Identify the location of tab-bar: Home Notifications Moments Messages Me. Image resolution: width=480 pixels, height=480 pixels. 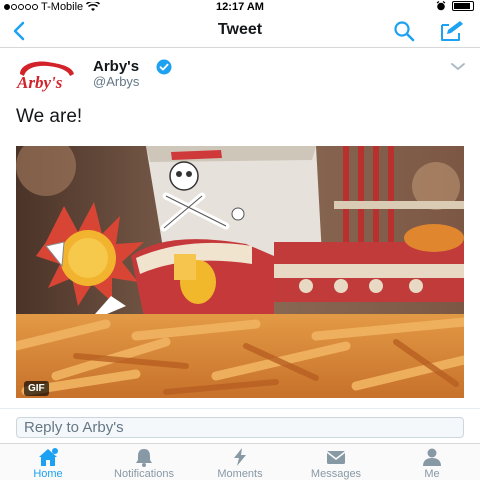
(240, 461).